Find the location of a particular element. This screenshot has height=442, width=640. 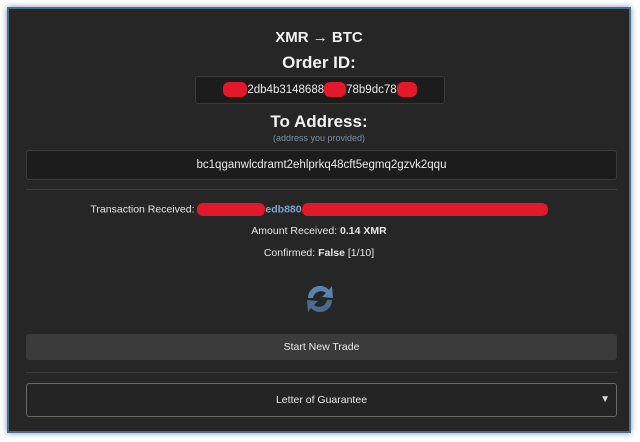

order-id-part-2: 78b9dc78 is located at coordinates (371, 90).